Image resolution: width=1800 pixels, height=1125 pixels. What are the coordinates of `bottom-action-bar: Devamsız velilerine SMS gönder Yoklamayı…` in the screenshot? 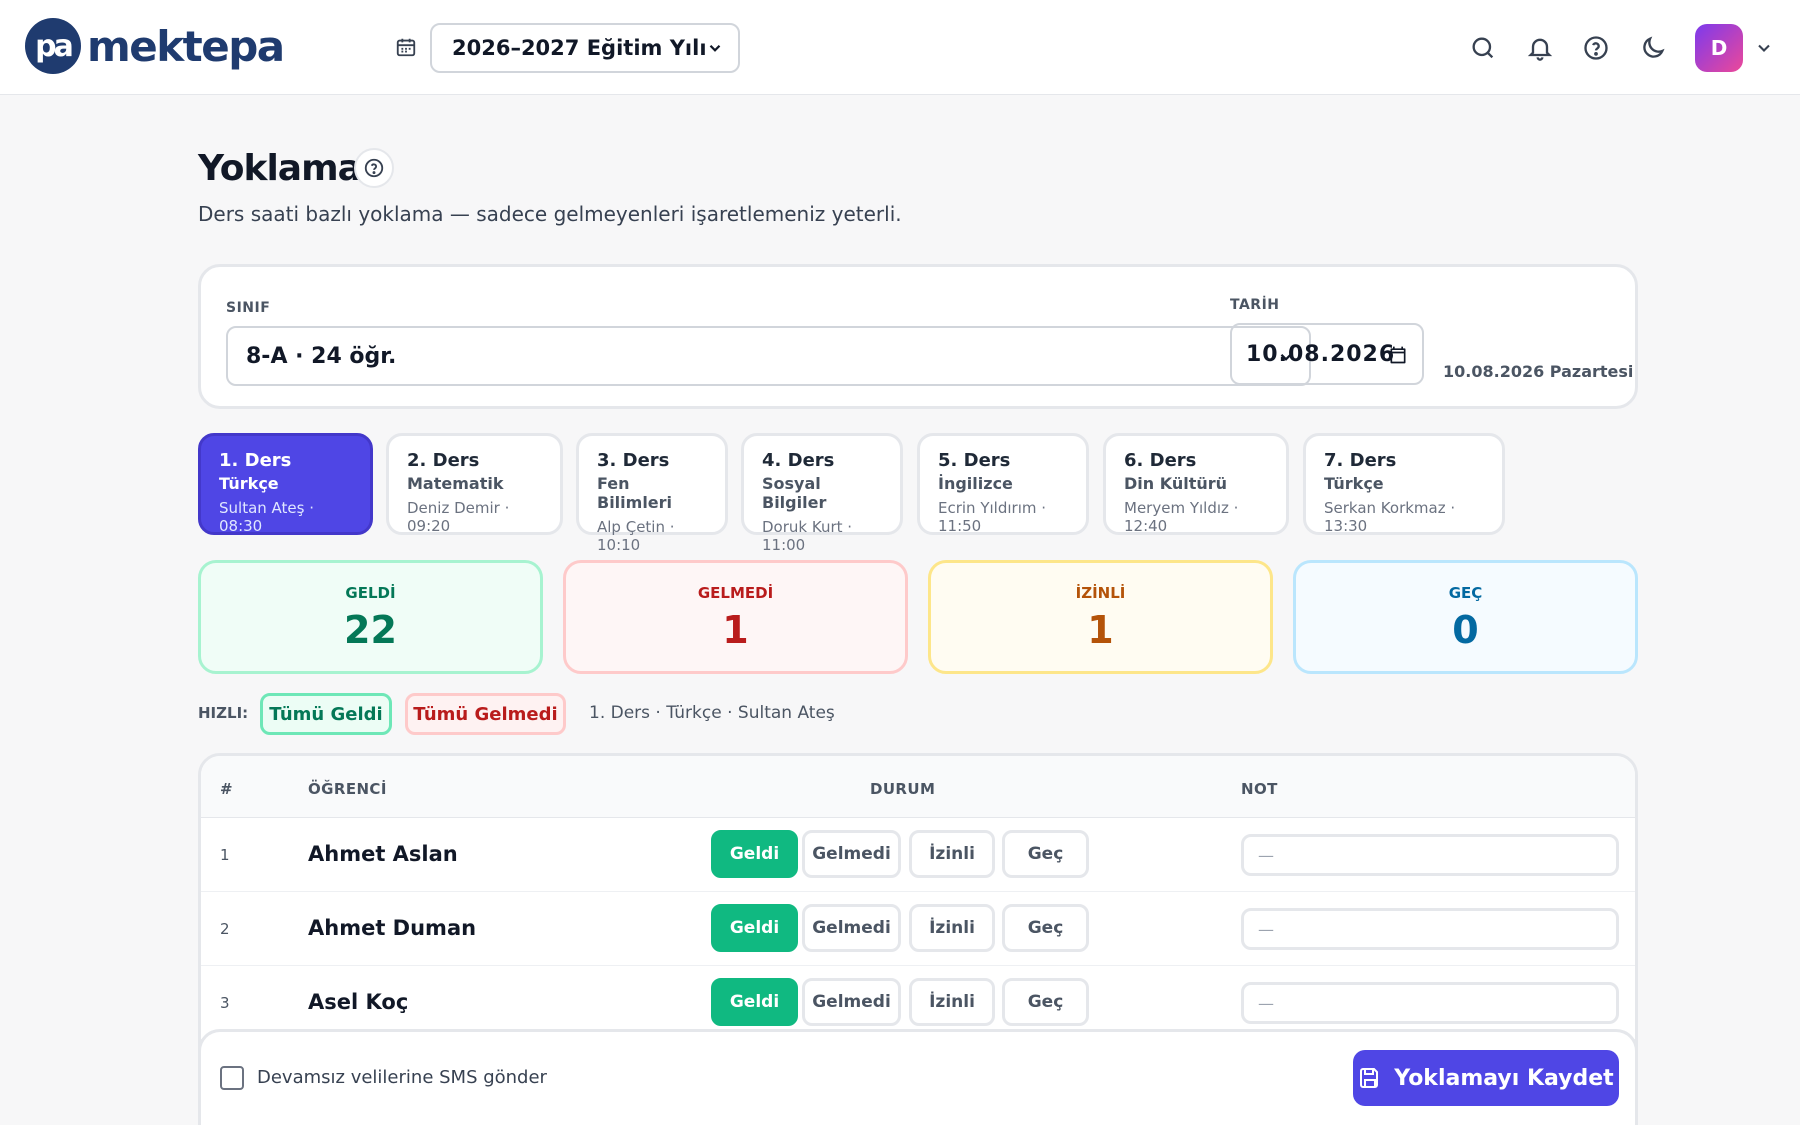 It's located at (918, 1077).